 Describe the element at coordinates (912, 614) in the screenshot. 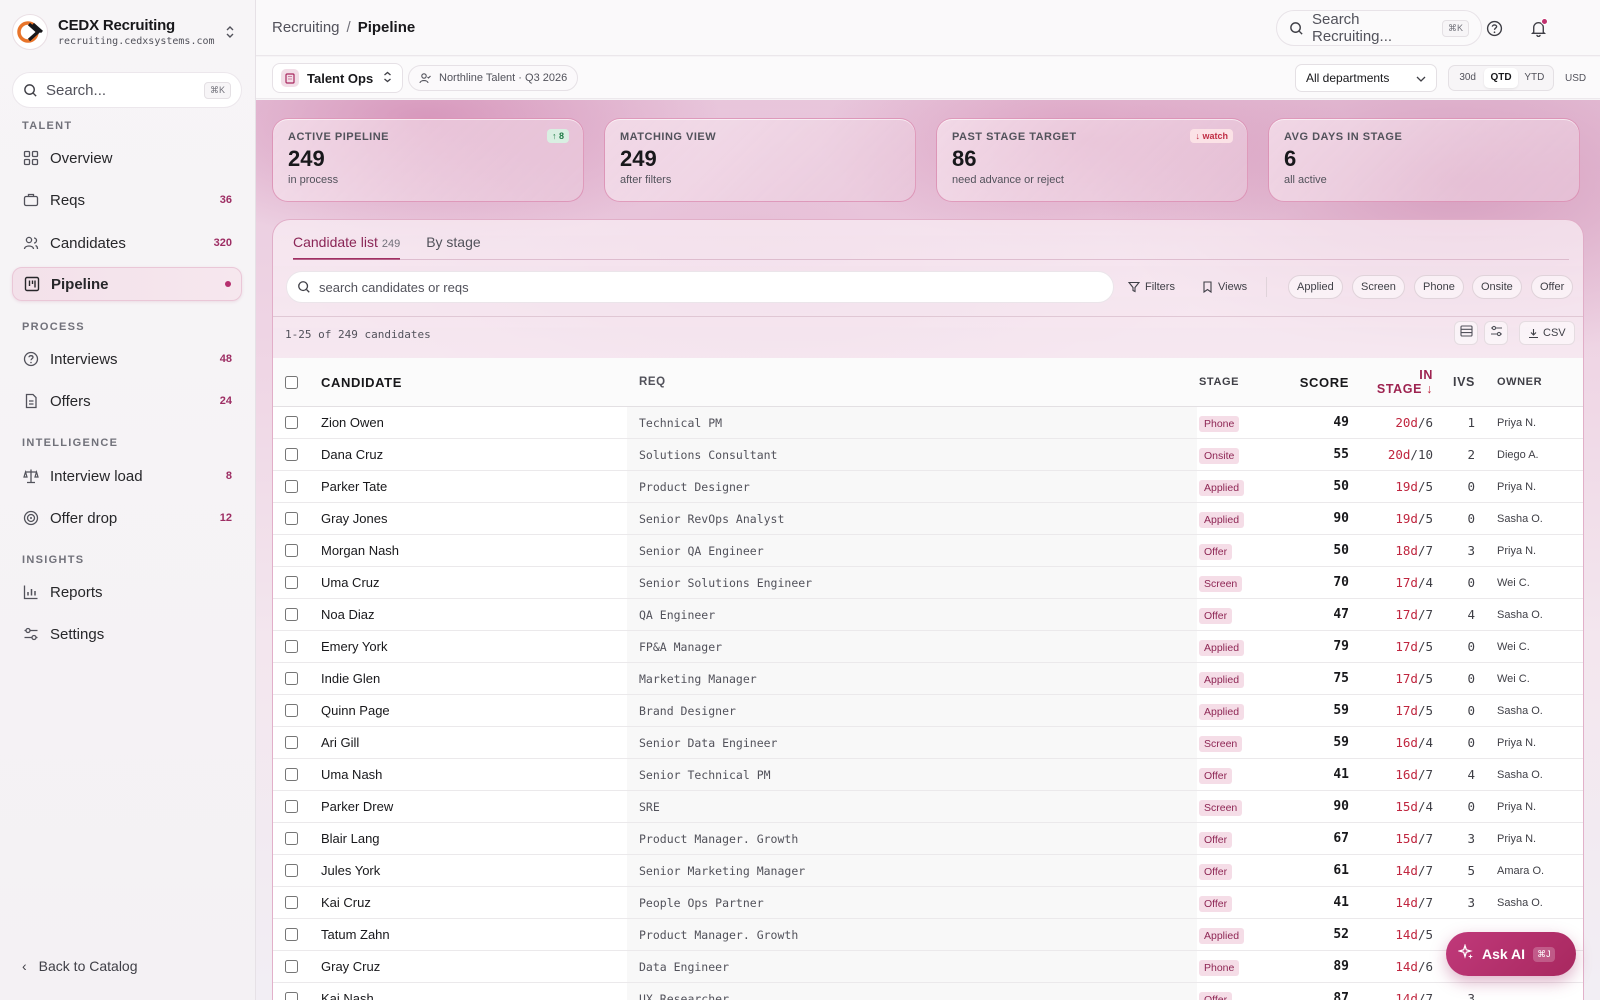

I see `req-title: QA Engineer` at that location.